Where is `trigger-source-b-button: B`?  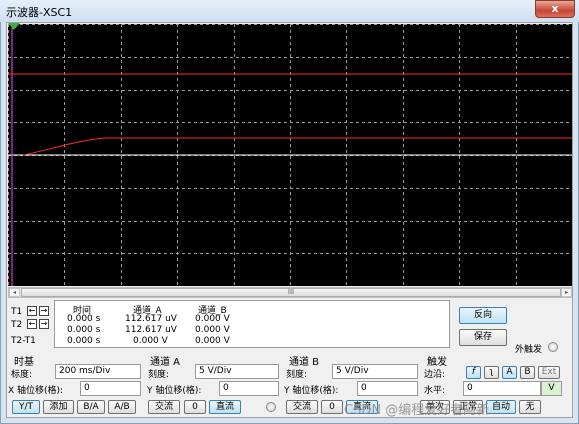 trigger-source-b-button: B is located at coordinates (527, 372).